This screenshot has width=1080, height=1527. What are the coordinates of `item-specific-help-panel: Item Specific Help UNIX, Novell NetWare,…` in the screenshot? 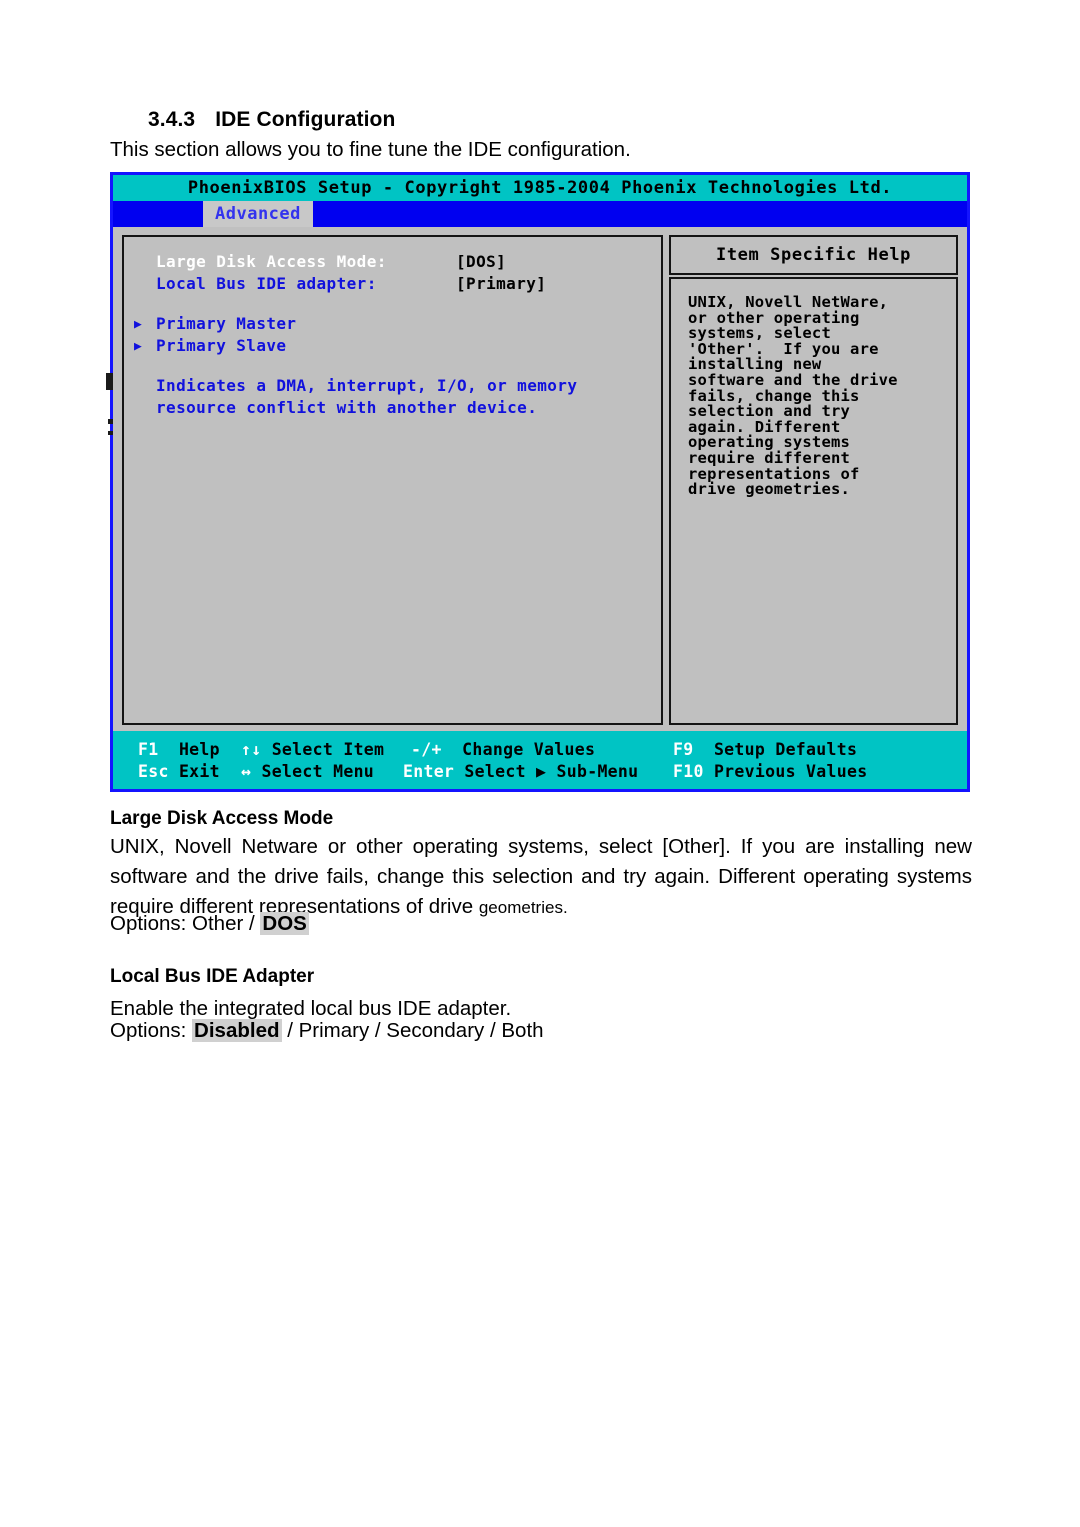 It's located at (813, 480).